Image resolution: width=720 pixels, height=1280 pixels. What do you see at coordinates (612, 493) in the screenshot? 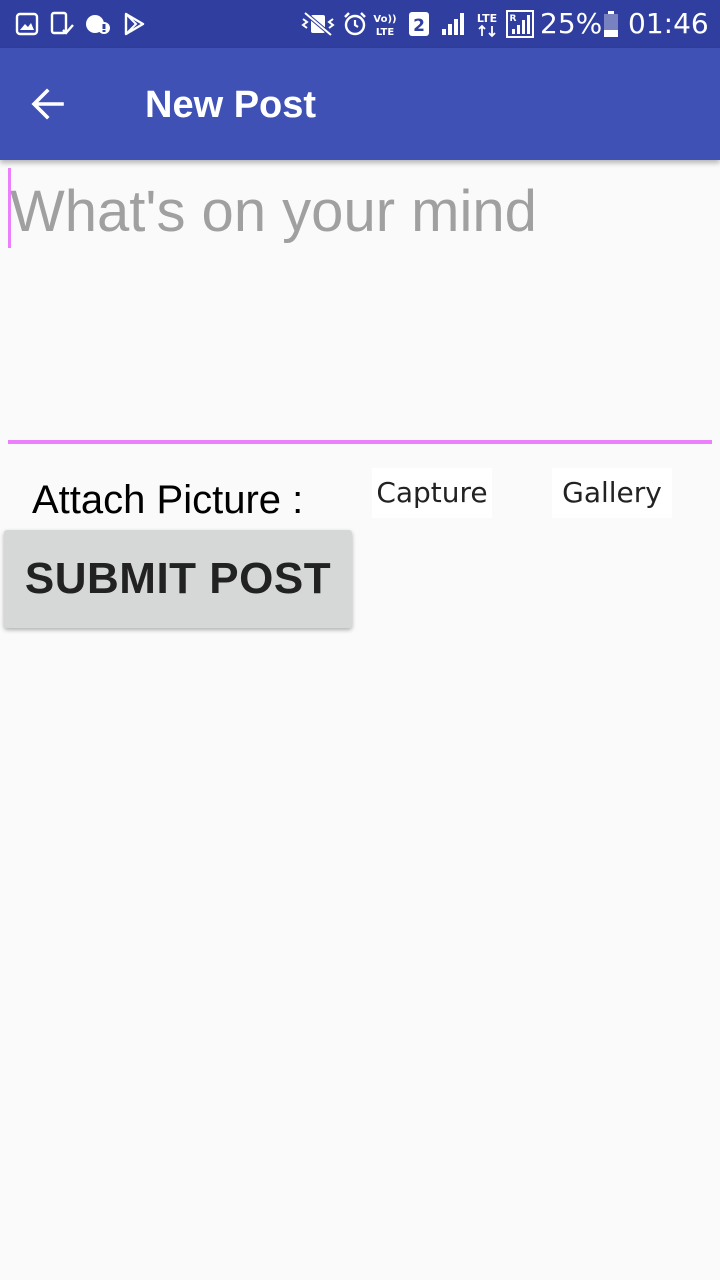
I see `gallery-button: Gallery` at bounding box center [612, 493].